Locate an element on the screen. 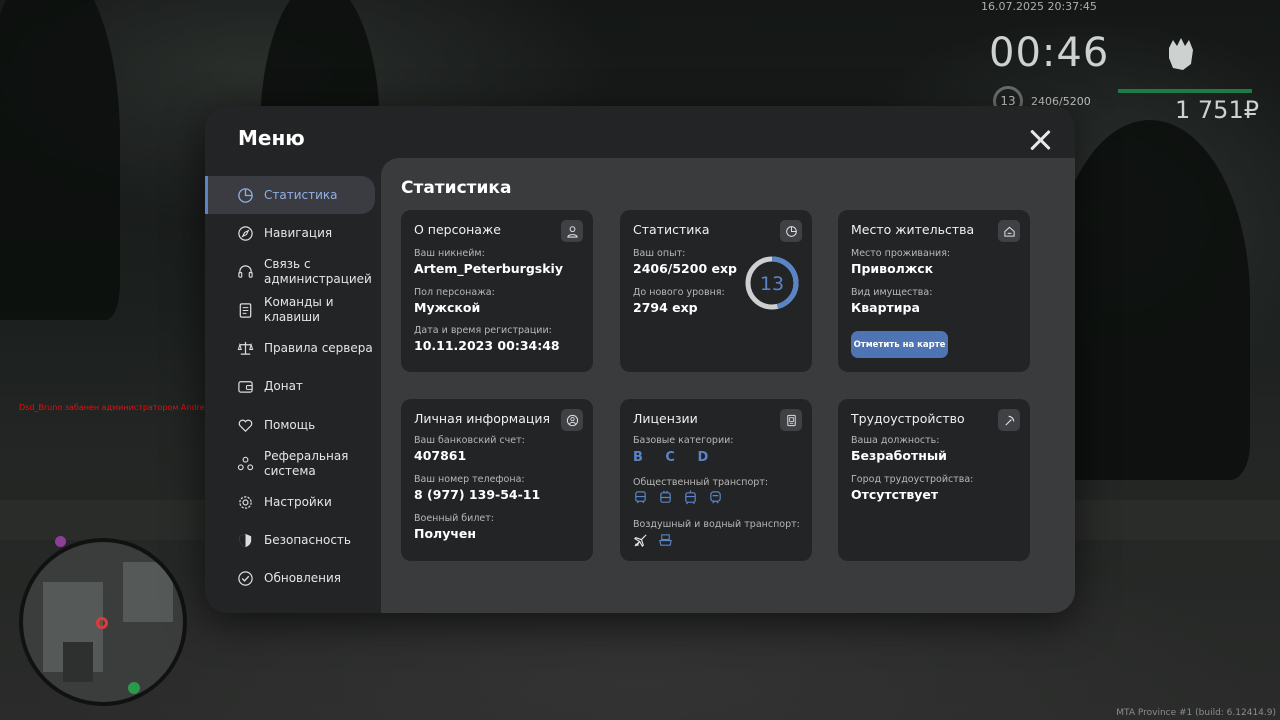  sidebar-item-label: Помощь is located at coordinates (290, 424).